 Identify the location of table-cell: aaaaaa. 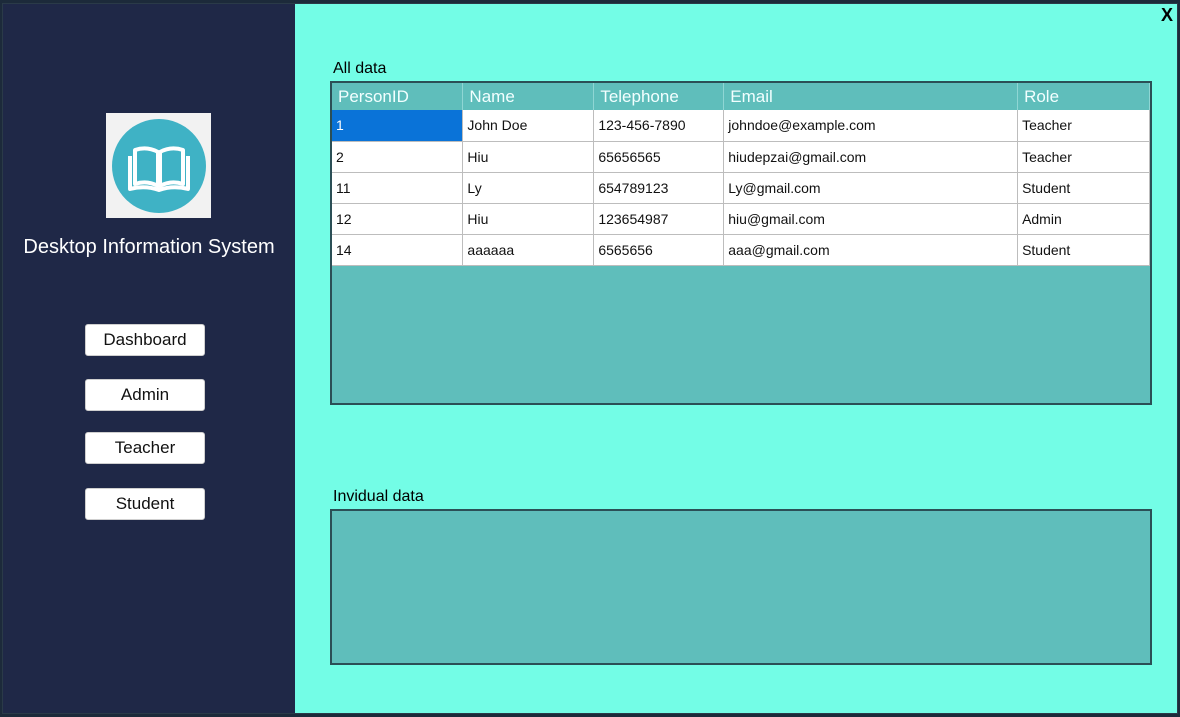
(528, 250).